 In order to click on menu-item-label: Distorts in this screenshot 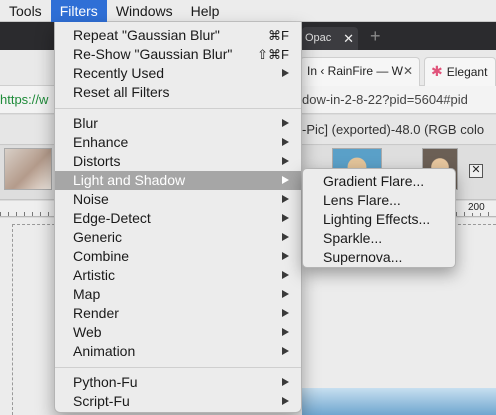, I will do `click(97, 161)`.